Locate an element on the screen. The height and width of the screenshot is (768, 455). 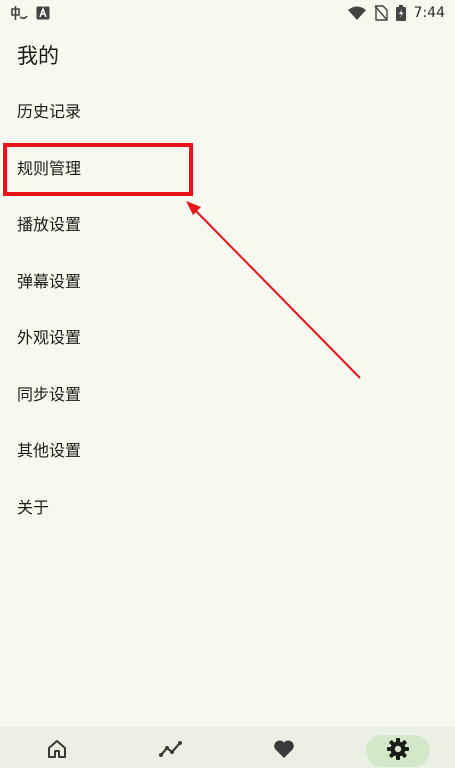
wifi-icon is located at coordinates (356, 13).